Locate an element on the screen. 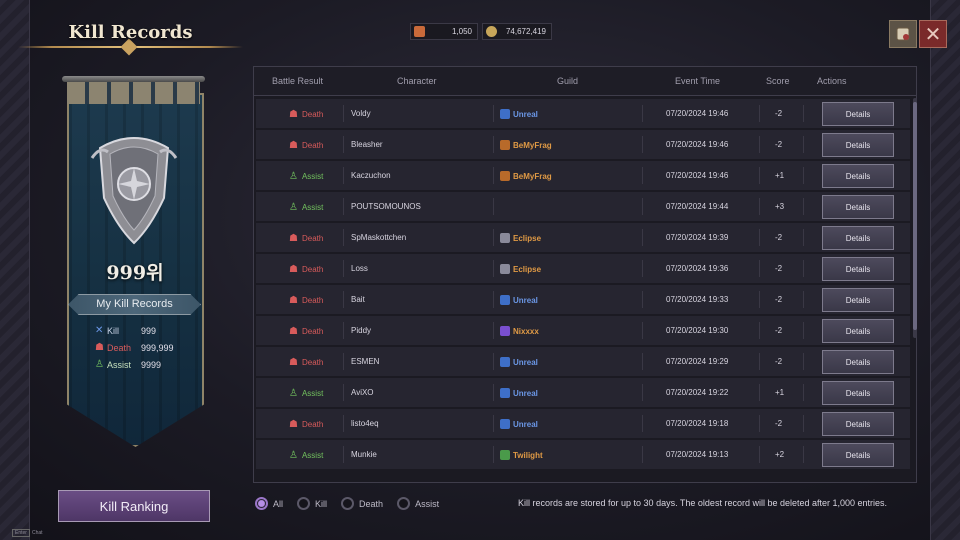 This screenshot has height=540, width=960. filter-kill: Kill is located at coordinates (312, 503).